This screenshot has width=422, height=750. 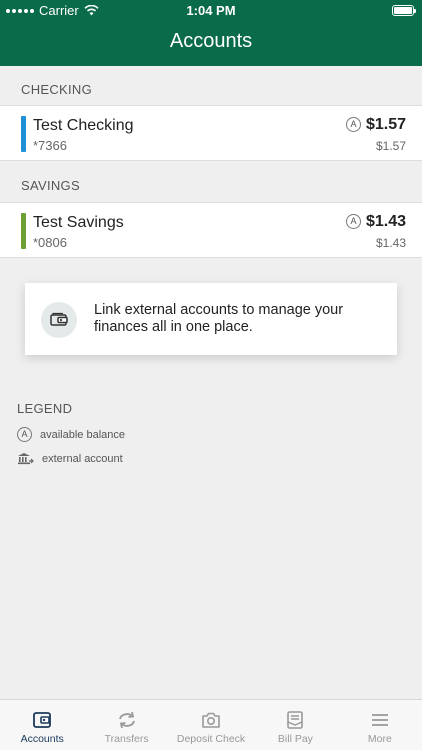 What do you see at coordinates (78, 222) in the screenshot?
I see `account-name: Test Savings` at bounding box center [78, 222].